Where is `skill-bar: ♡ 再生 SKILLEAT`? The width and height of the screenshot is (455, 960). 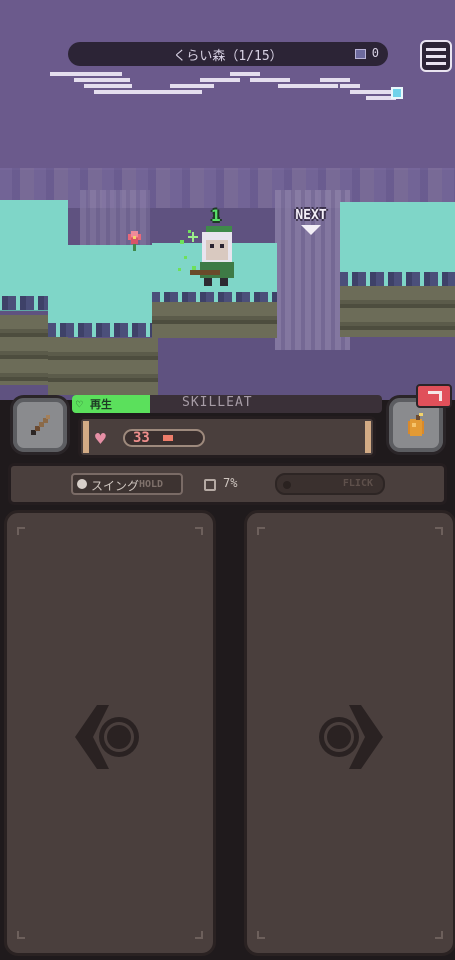
skill-bar: ♡ 再生 SKILLEAT is located at coordinates (227, 404).